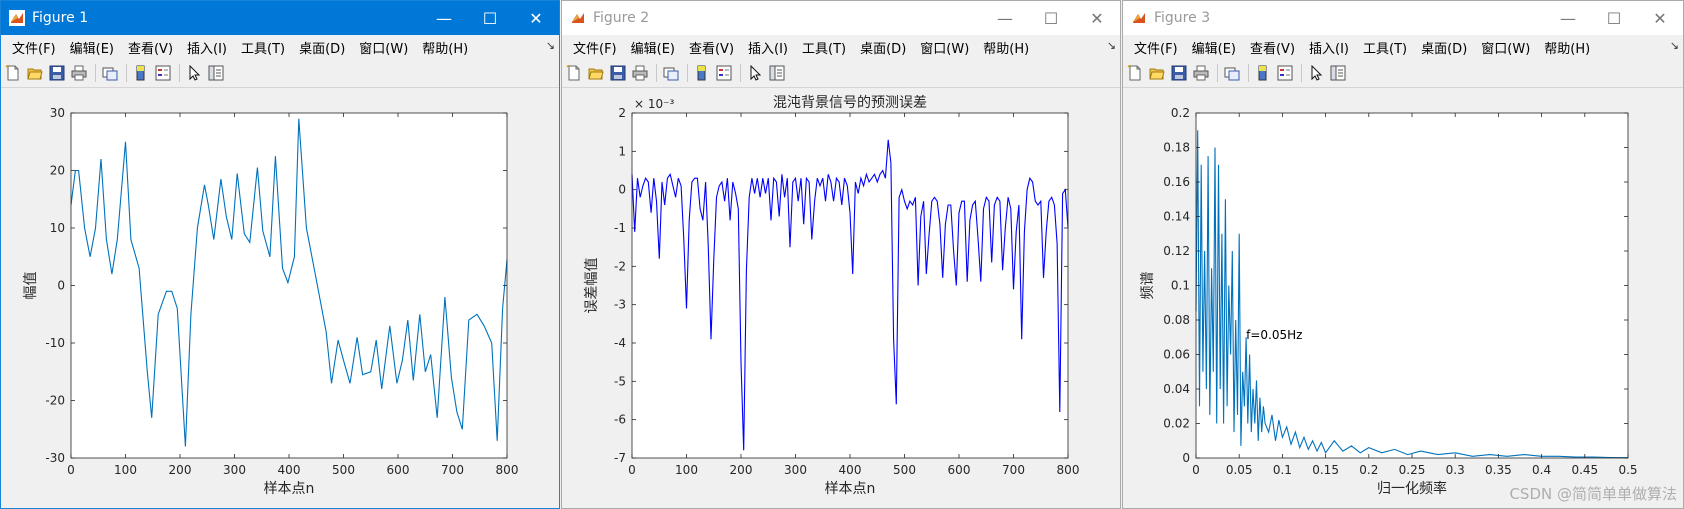  I want to click on x-tick-label: 0.05, so click(1239, 470).